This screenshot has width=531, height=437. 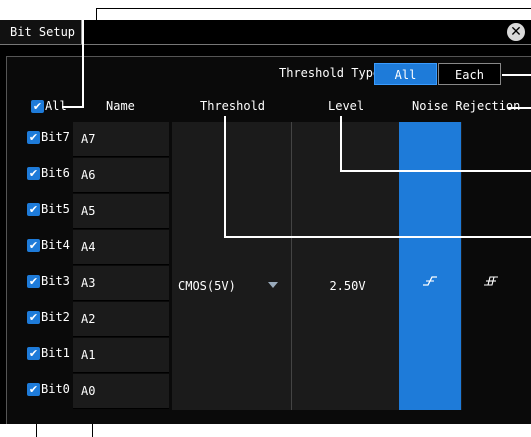 What do you see at coordinates (73, 107) in the screenshot?
I see `callout-all-connector` at bounding box center [73, 107].